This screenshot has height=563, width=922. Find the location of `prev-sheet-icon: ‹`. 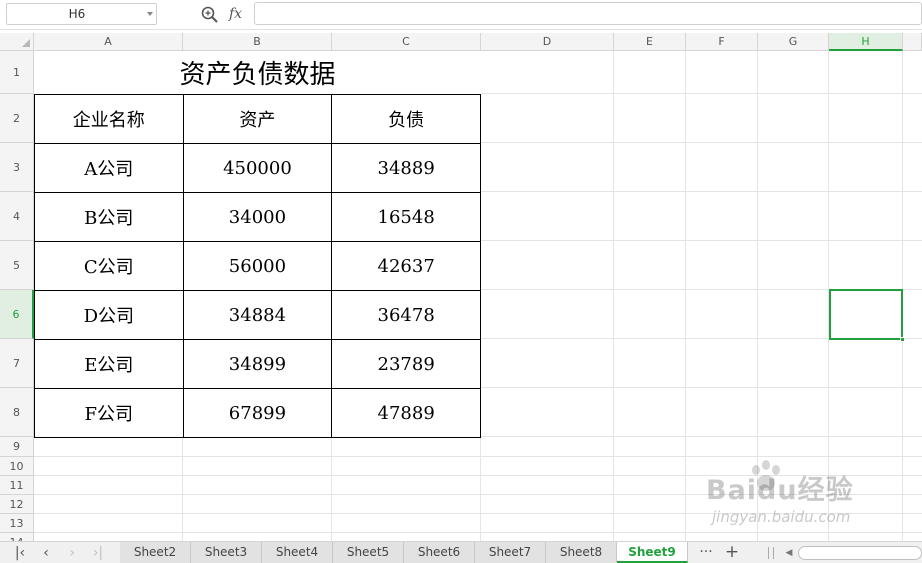

prev-sheet-icon: ‹ is located at coordinates (46, 553).